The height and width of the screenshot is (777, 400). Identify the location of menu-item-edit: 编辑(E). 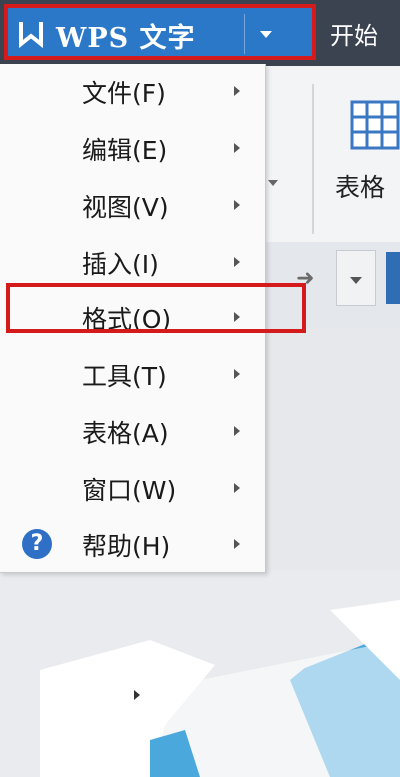
(132, 149).